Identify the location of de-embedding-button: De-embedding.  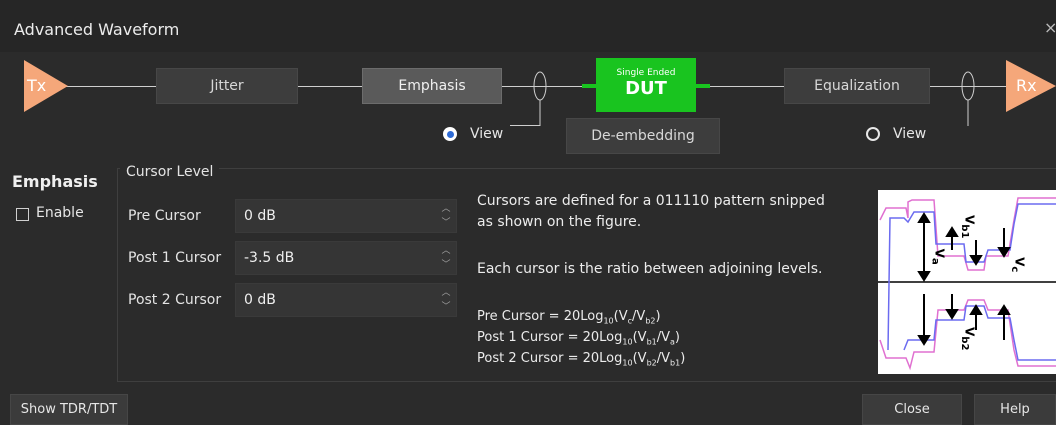
(643, 136).